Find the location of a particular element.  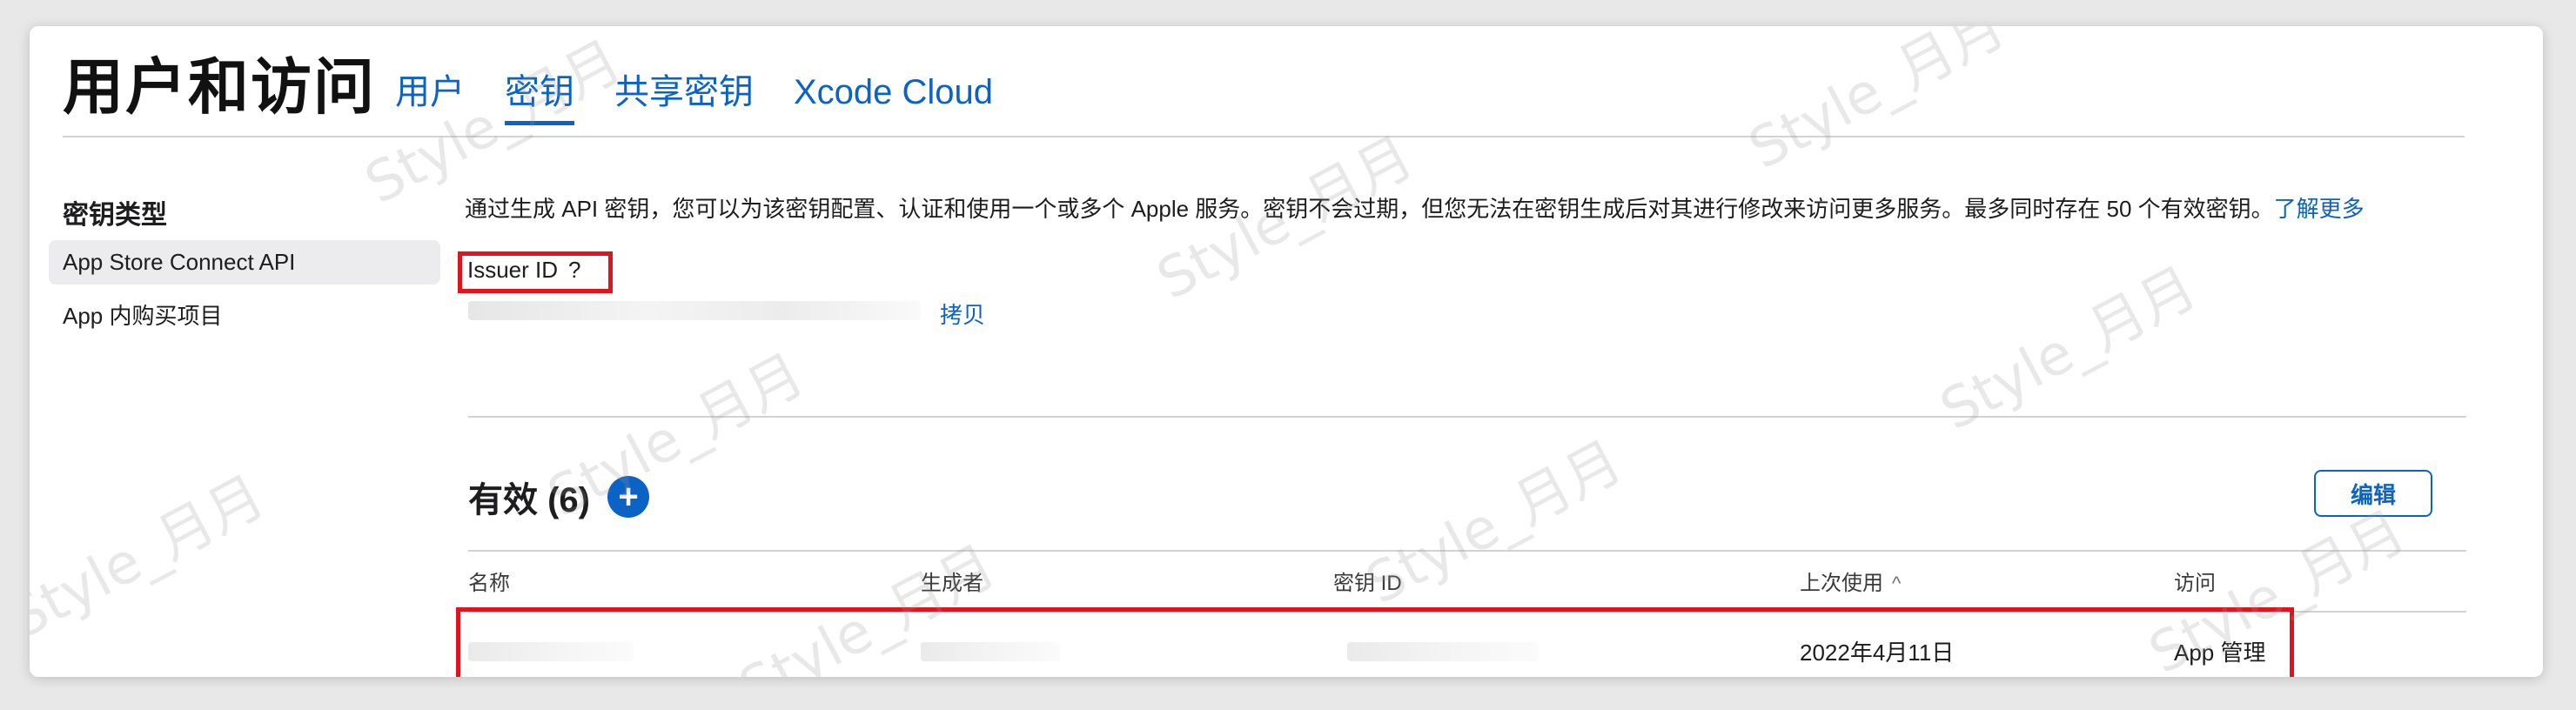

column-header-last-used-label: 上次使用 is located at coordinates (1842, 584).